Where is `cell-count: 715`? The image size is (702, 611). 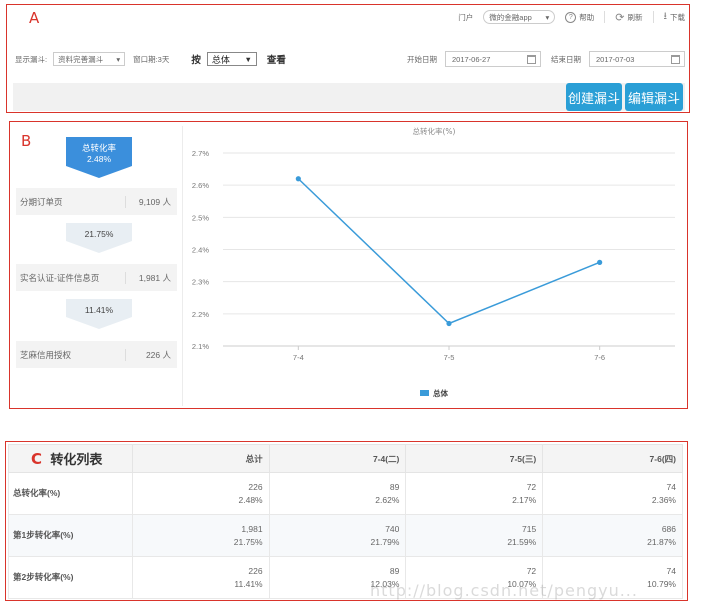
cell-count: 715 is located at coordinates (529, 528).